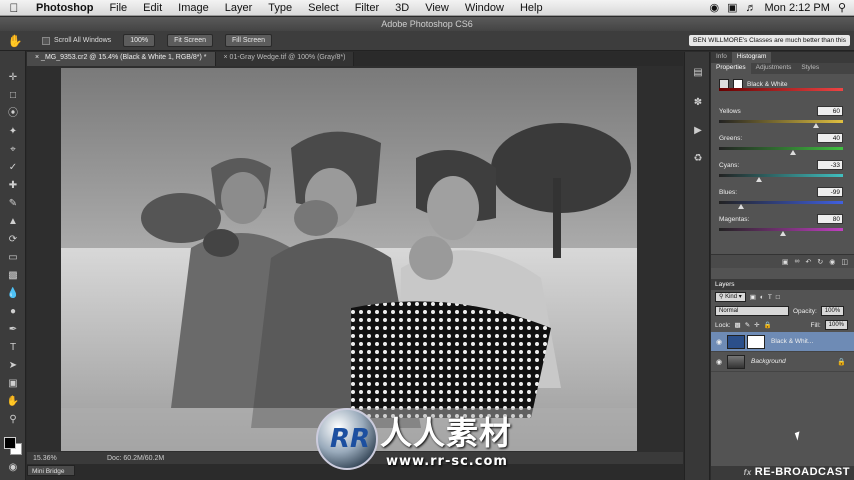 Image resolution: width=854 pixels, height=480 pixels. What do you see at coordinates (484, 8) in the screenshot?
I see `menu-window: Window` at bounding box center [484, 8].